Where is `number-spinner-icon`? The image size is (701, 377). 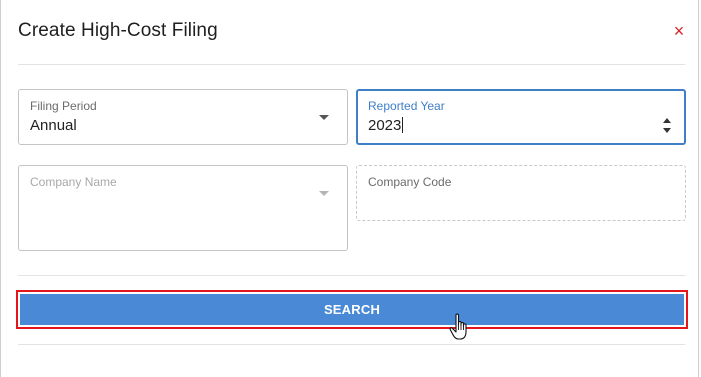
number-spinner-icon is located at coordinates (667, 126).